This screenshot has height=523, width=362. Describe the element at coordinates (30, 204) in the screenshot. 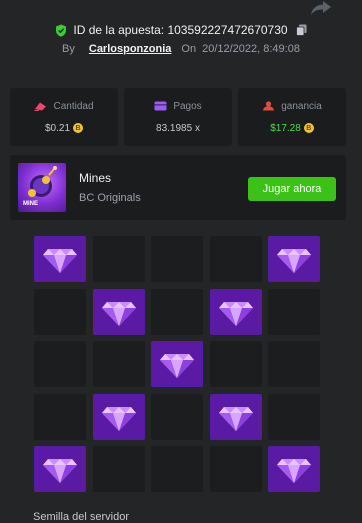

I see `thumbnail-label: MINE` at that location.